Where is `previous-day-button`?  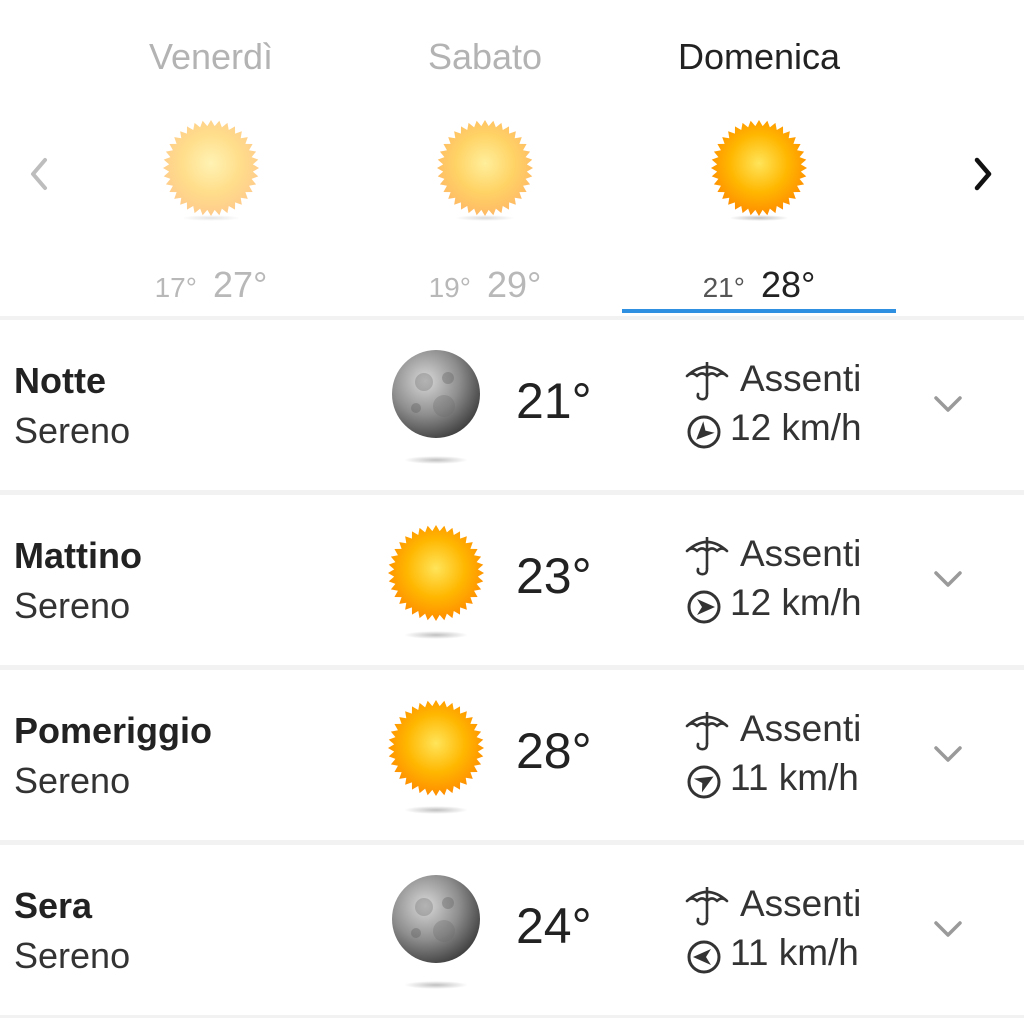
previous-day-button is located at coordinates (40, 174).